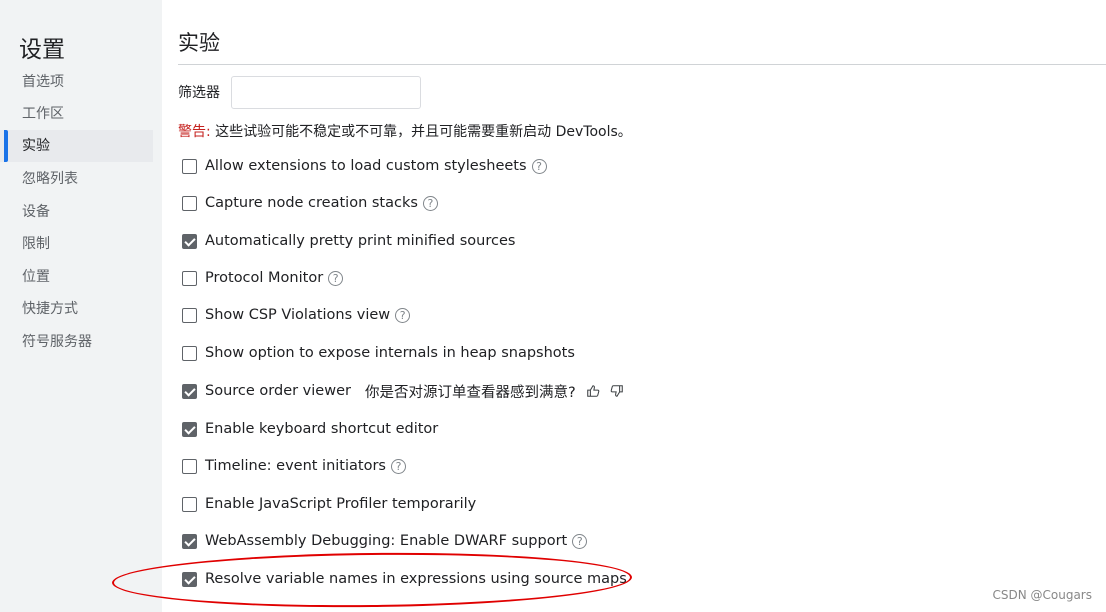 The height and width of the screenshot is (612, 1106). I want to click on experiment-label: Capture node creation stacks, so click(311, 203).